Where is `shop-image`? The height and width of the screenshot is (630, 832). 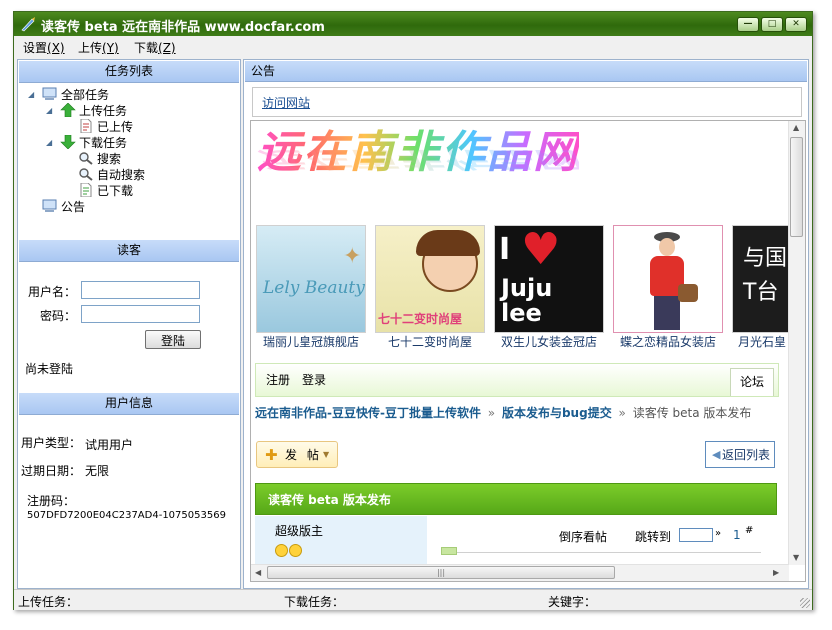
shop-image is located at coordinates (668, 279).